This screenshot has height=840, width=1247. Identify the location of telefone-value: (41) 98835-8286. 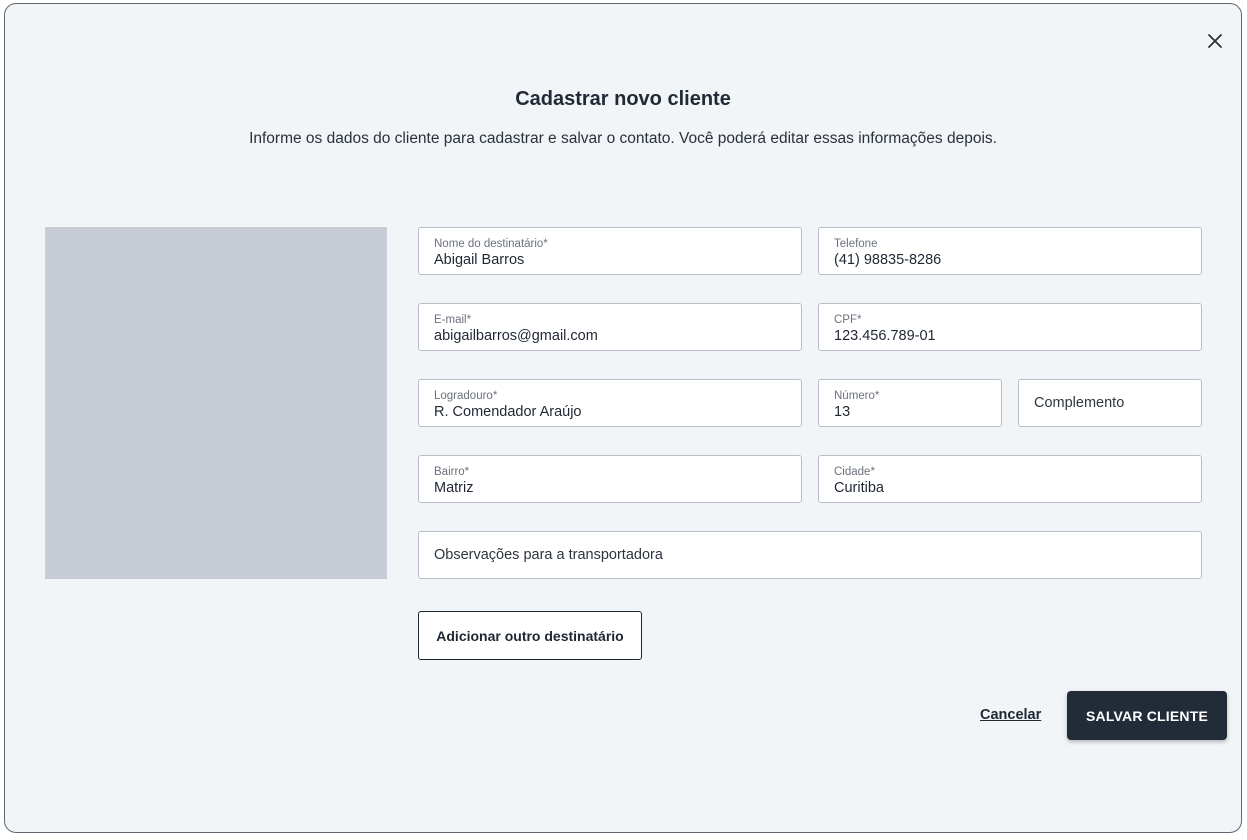
(888, 260).